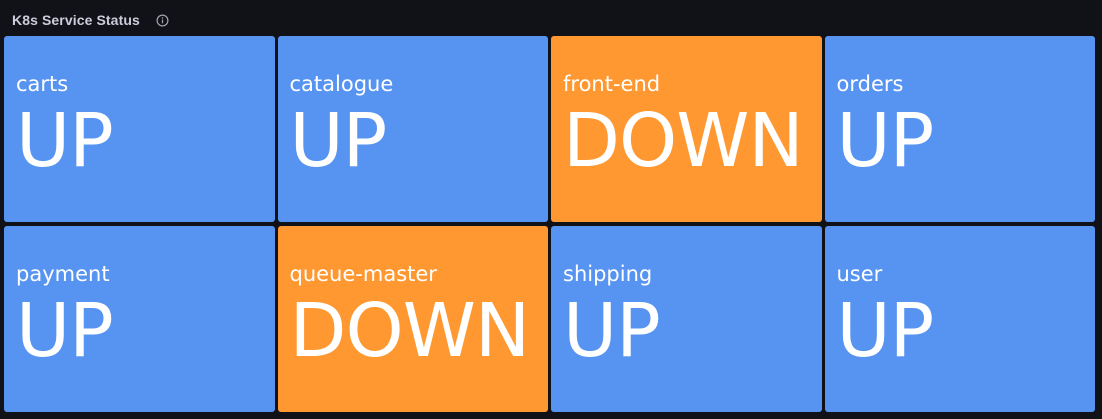 This screenshot has width=1102, height=419. What do you see at coordinates (363, 274) in the screenshot?
I see `service-name: queue-master` at bounding box center [363, 274].